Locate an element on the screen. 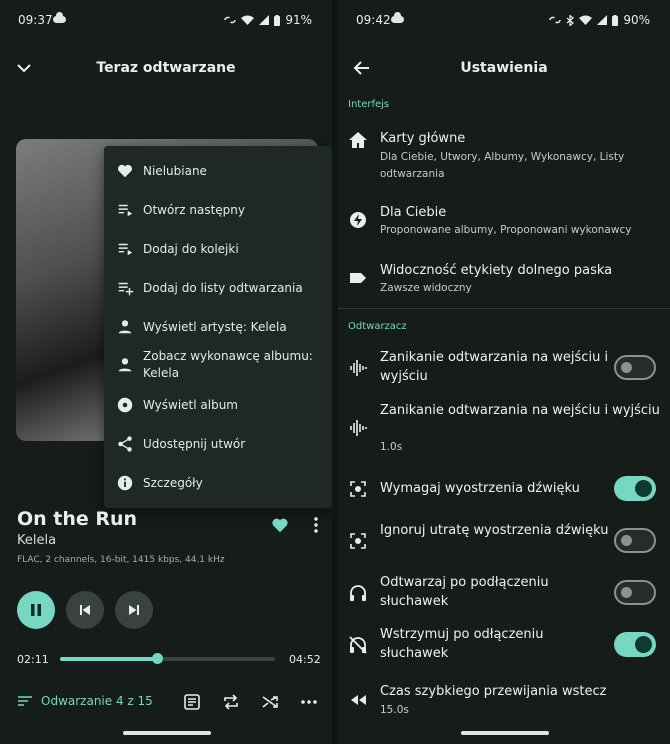 This screenshot has width=670, height=744. section-divider is located at coordinates (504, 308).